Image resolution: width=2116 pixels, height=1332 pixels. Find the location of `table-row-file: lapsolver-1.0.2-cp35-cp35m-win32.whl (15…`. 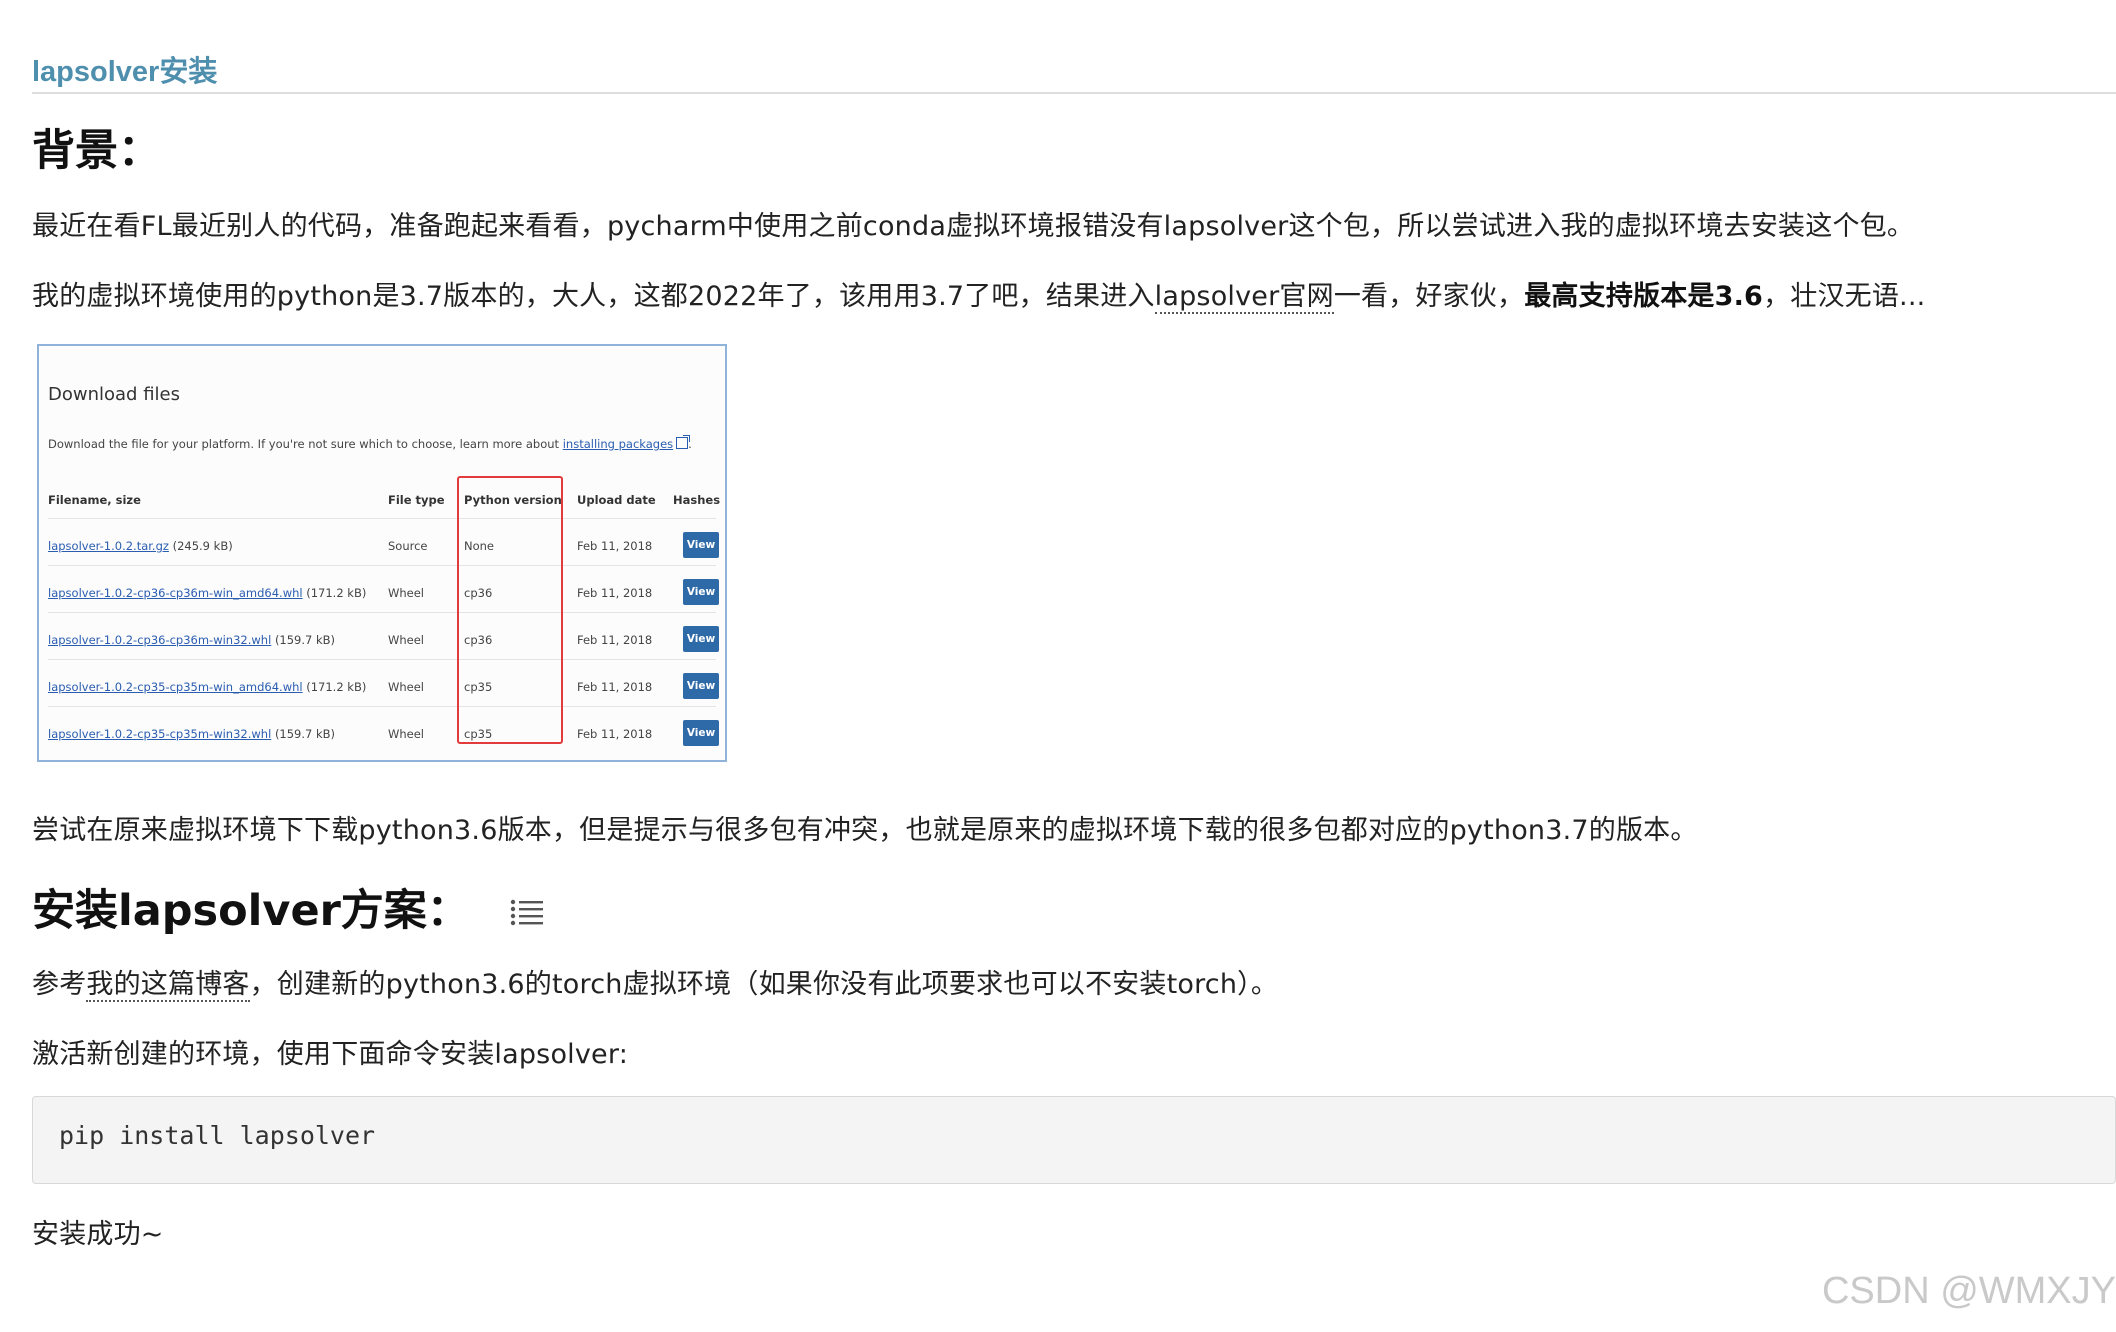

table-row-file: lapsolver-1.0.2-cp35-cp35m-win32.whl (15… is located at coordinates (191, 734).